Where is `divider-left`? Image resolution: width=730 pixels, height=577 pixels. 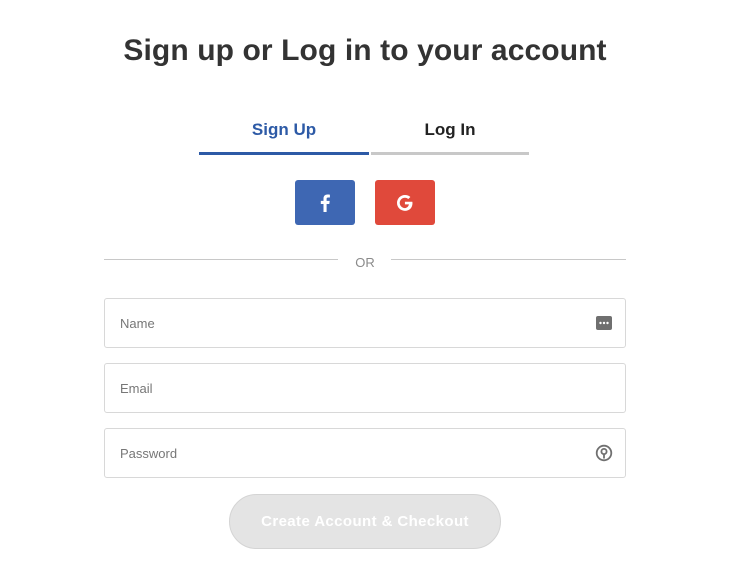
divider-left is located at coordinates (221, 259).